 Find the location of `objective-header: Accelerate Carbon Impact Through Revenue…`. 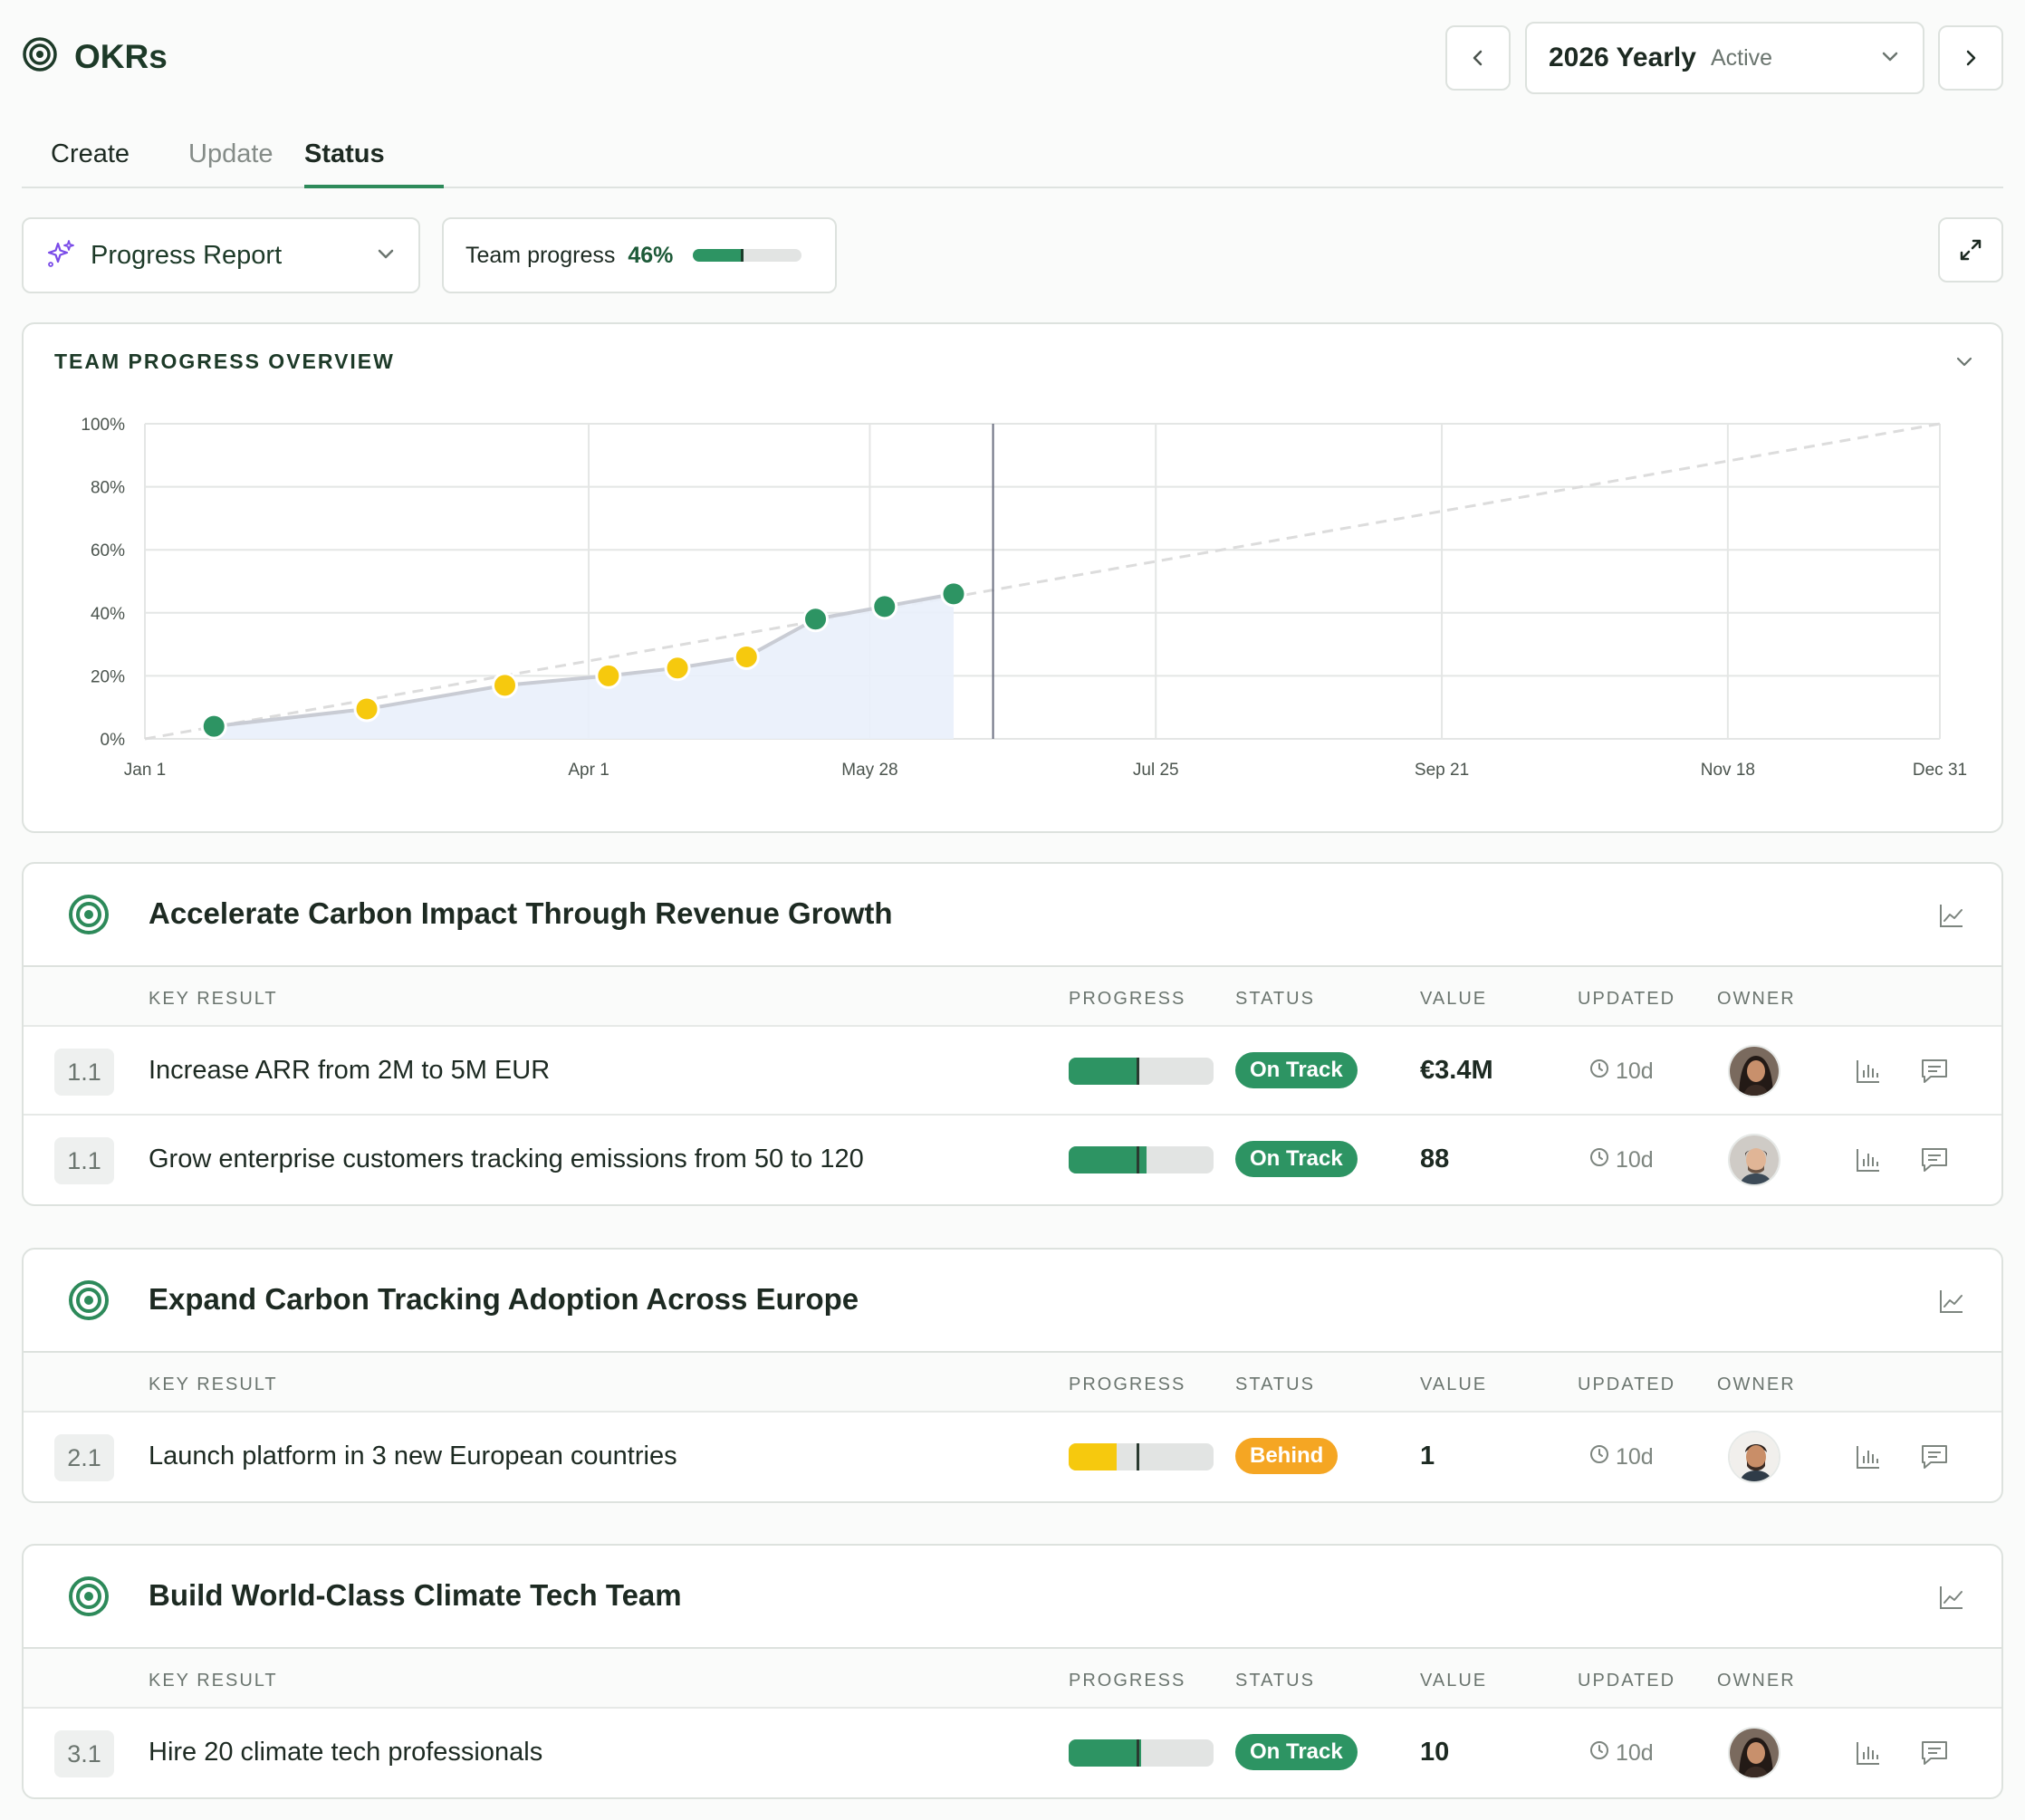

objective-header: Accelerate Carbon Impact Through Revenue… is located at coordinates (1012, 915).